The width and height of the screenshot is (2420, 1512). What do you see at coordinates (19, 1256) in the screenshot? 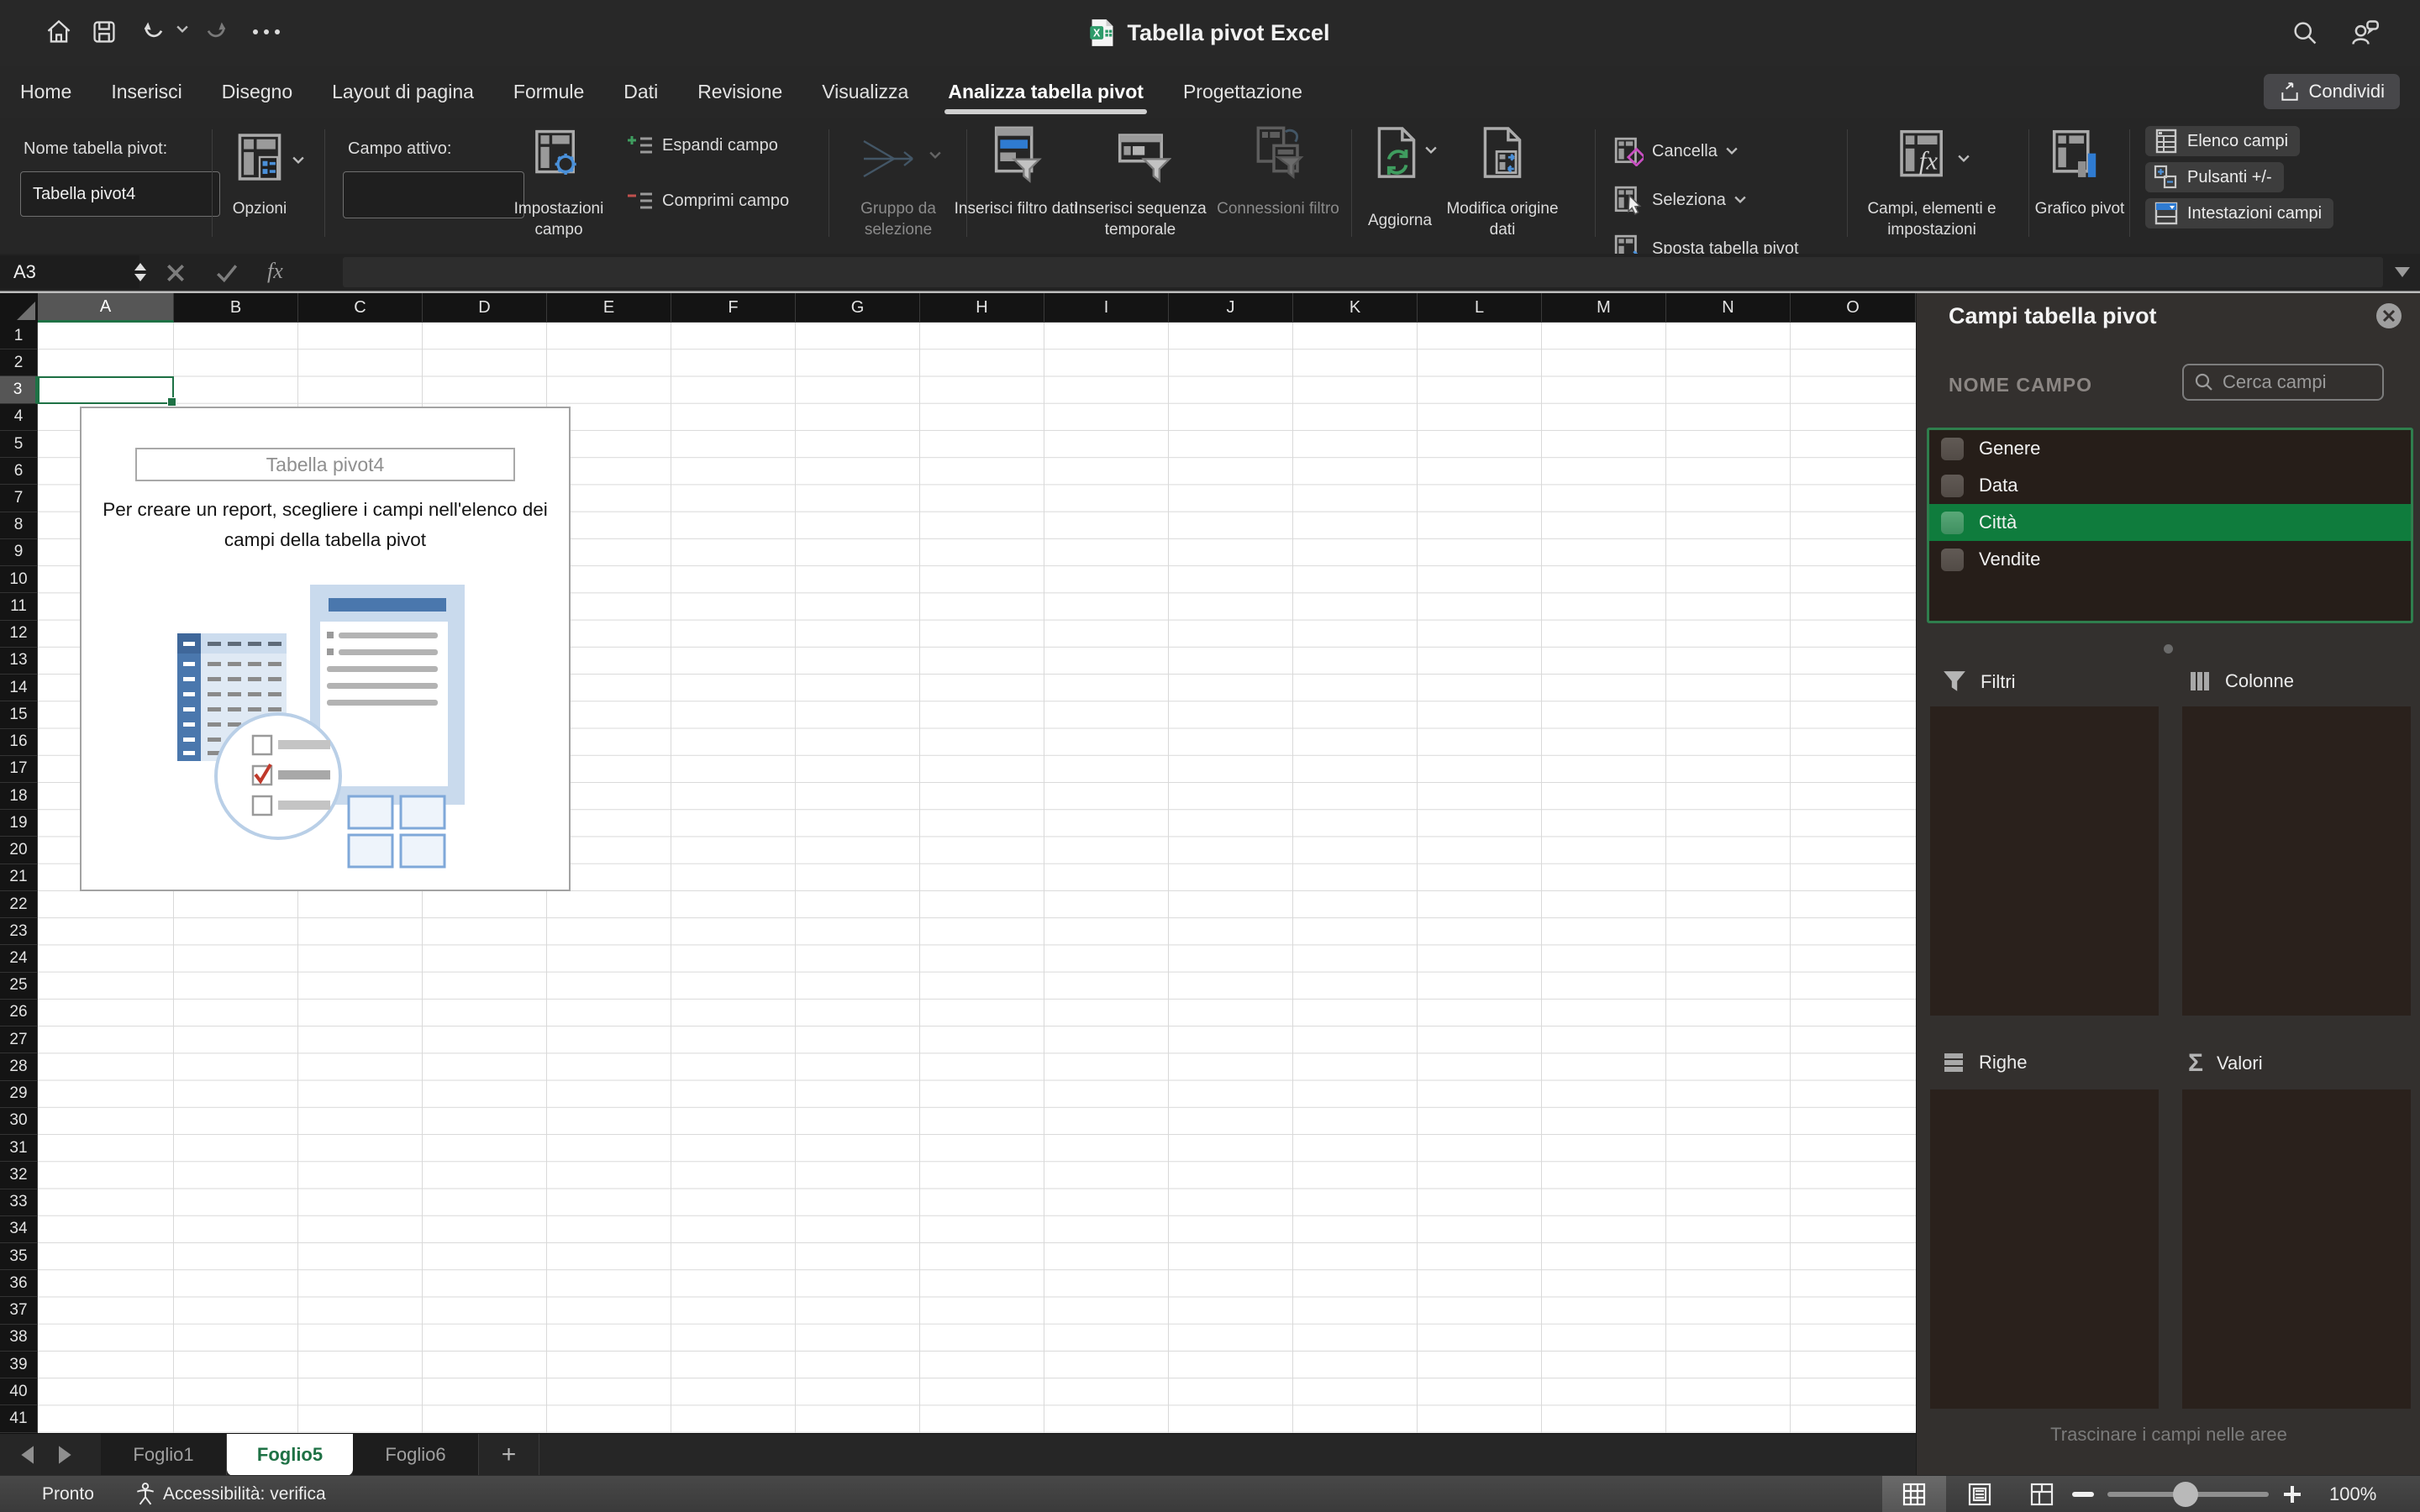
I see `row-header-35: 35` at bounding box center [19, 1256].